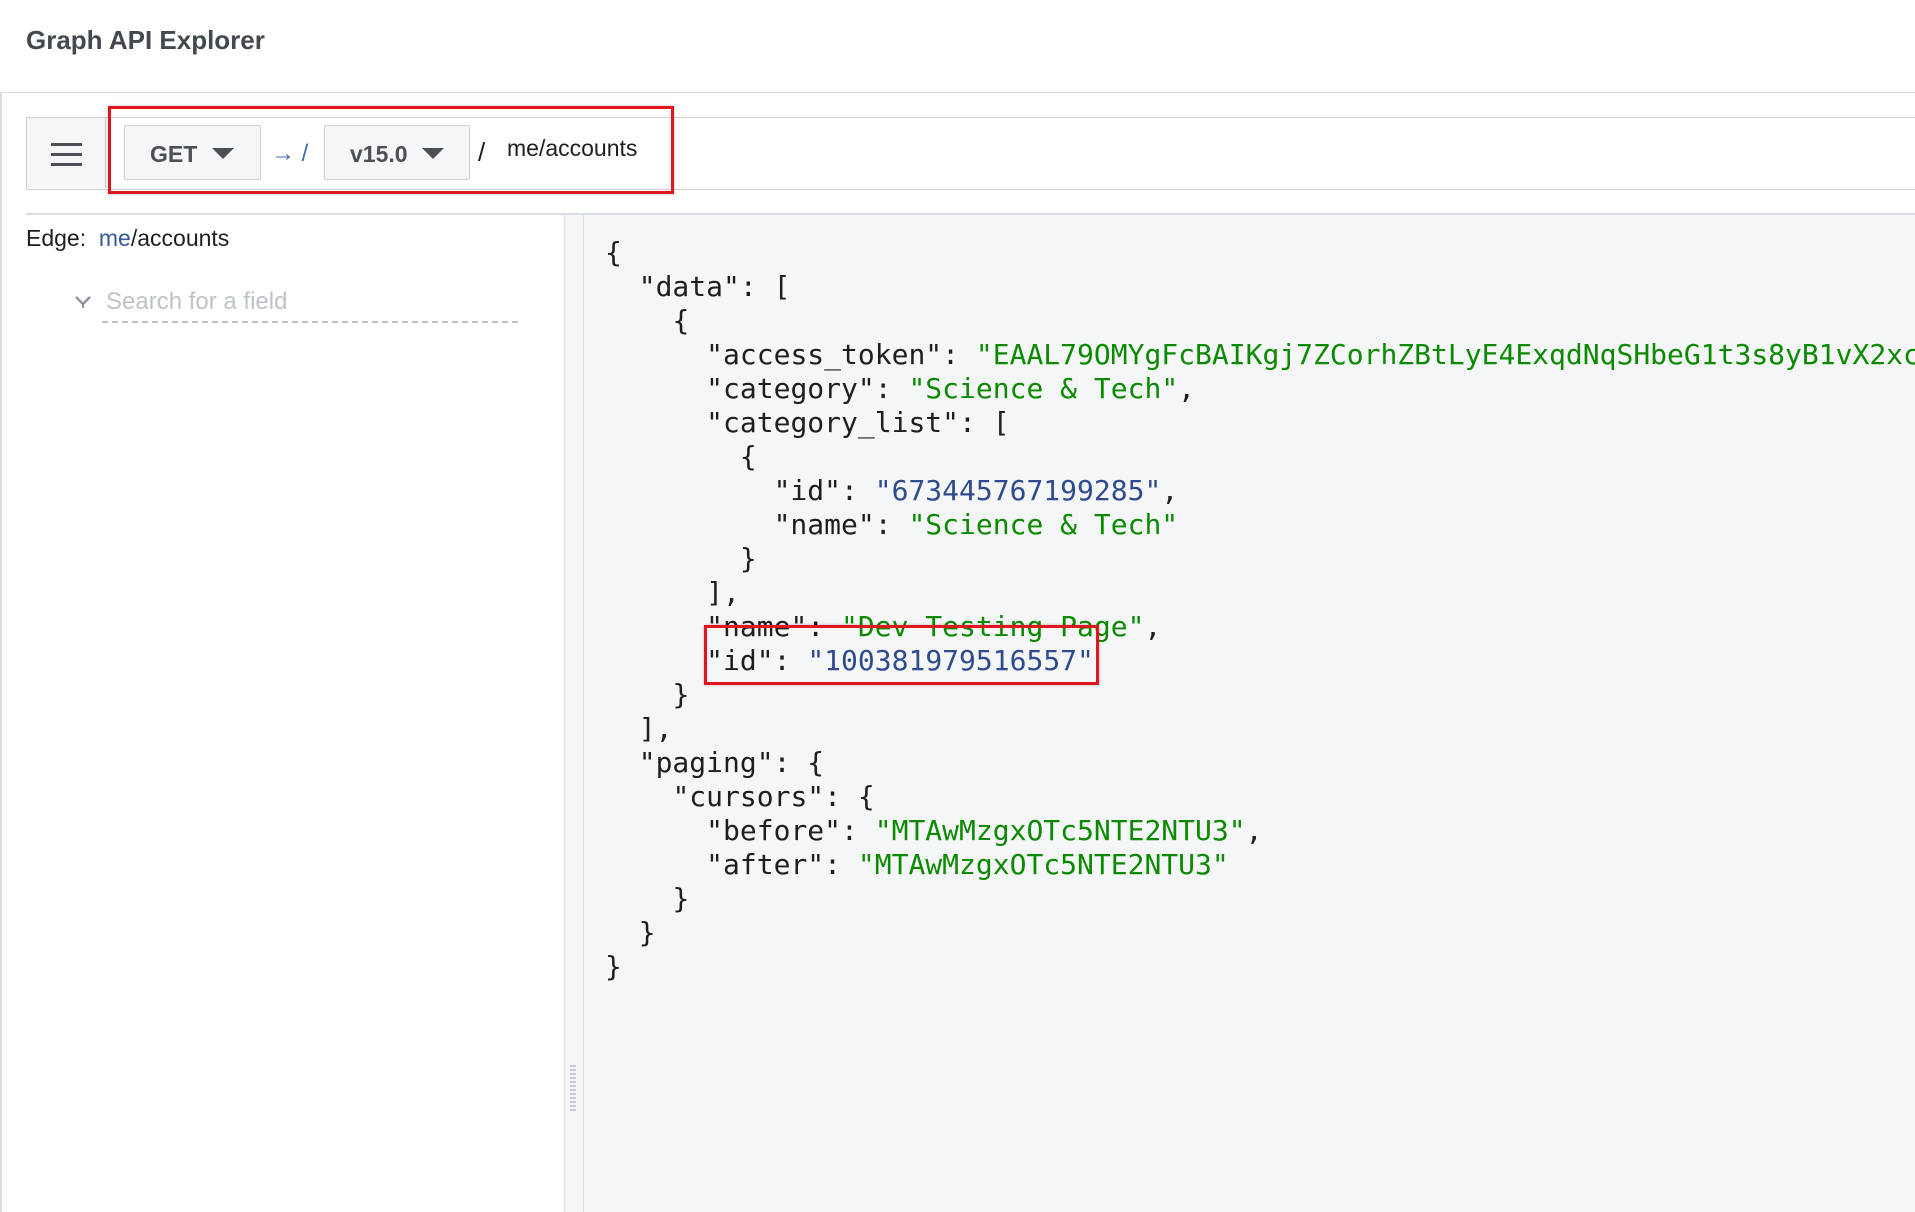 The height and width of the screenshot is (1212, 1915). Describe the element at coordinates (83, 302) in the screenshot. I see `search-chevron-icon` at that location.